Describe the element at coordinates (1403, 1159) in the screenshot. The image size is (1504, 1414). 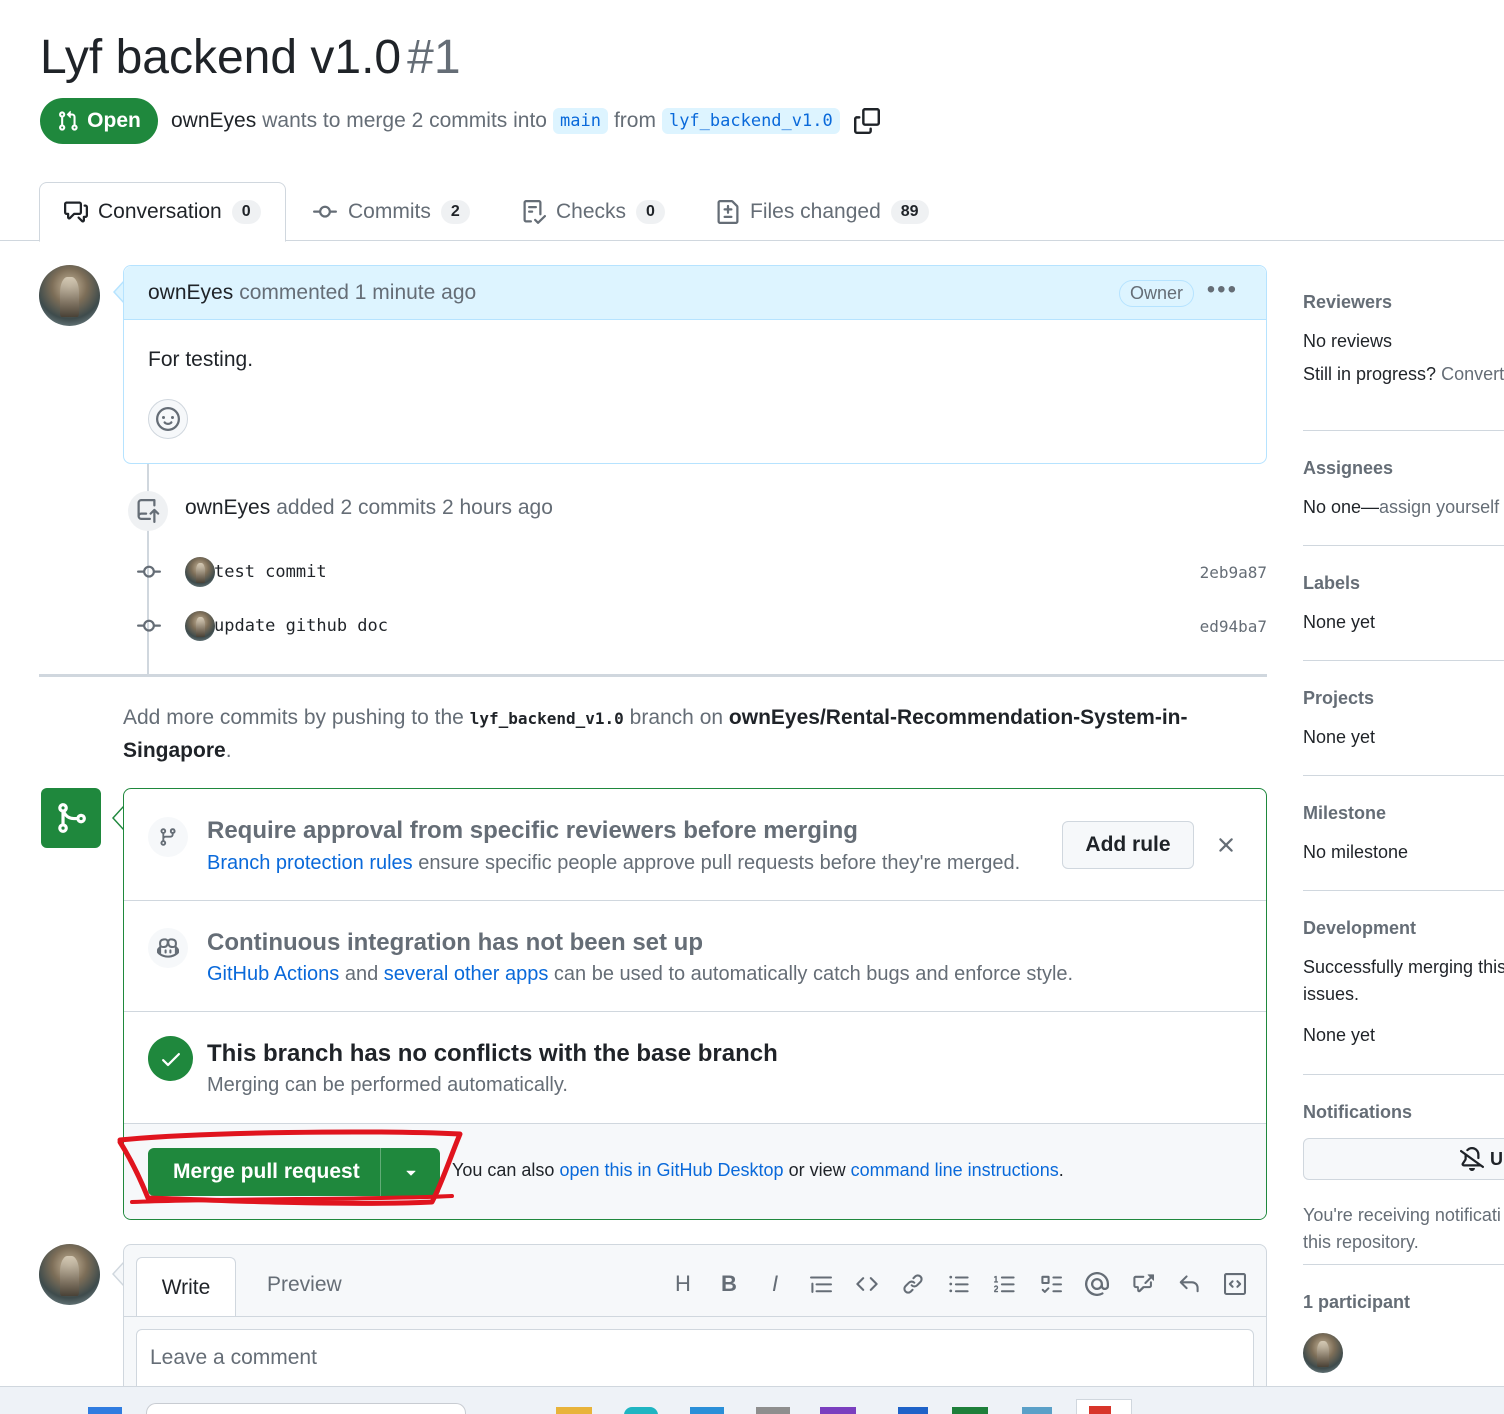
I see `unsubscribe-button: Ur` at that location.